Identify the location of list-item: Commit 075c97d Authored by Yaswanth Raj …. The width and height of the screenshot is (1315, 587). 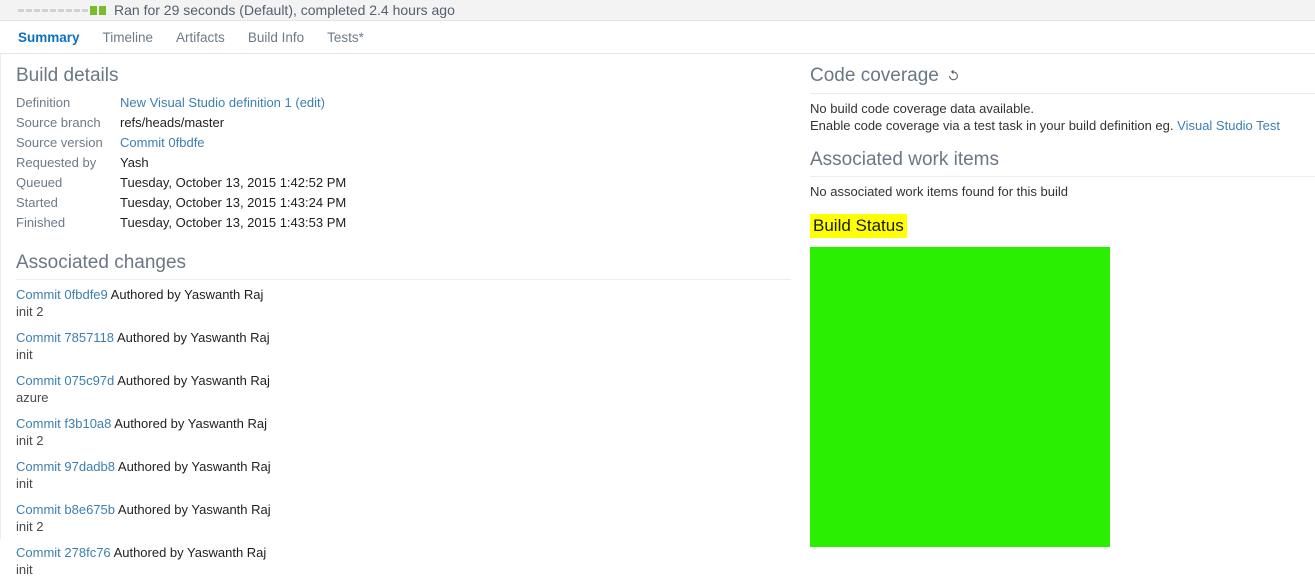
(403, 389).